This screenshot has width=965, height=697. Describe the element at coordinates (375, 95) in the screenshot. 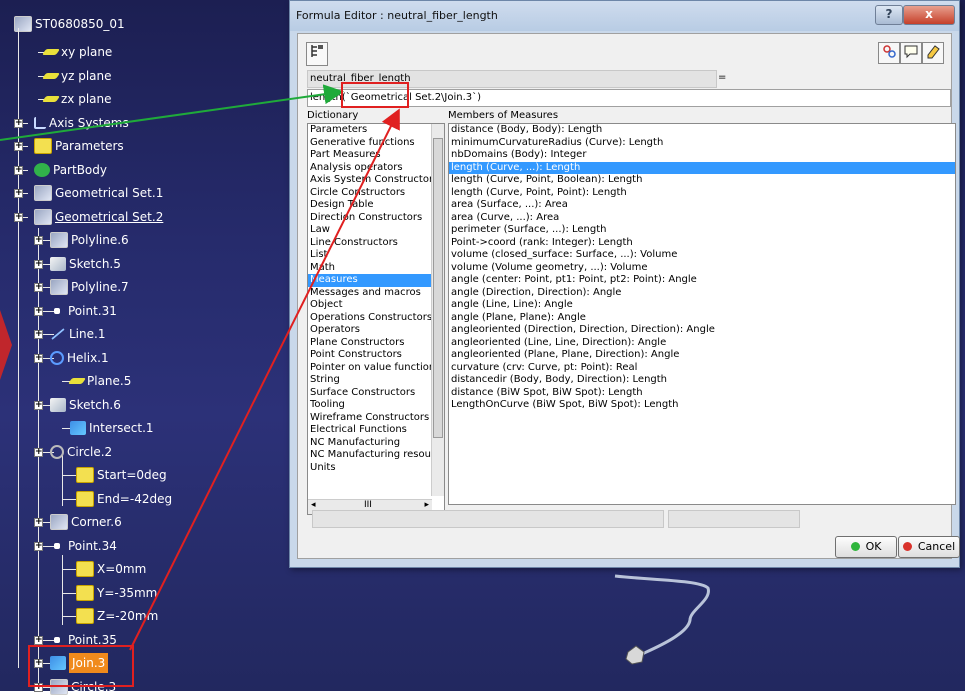

I see `formula-highlight-box` at that location.